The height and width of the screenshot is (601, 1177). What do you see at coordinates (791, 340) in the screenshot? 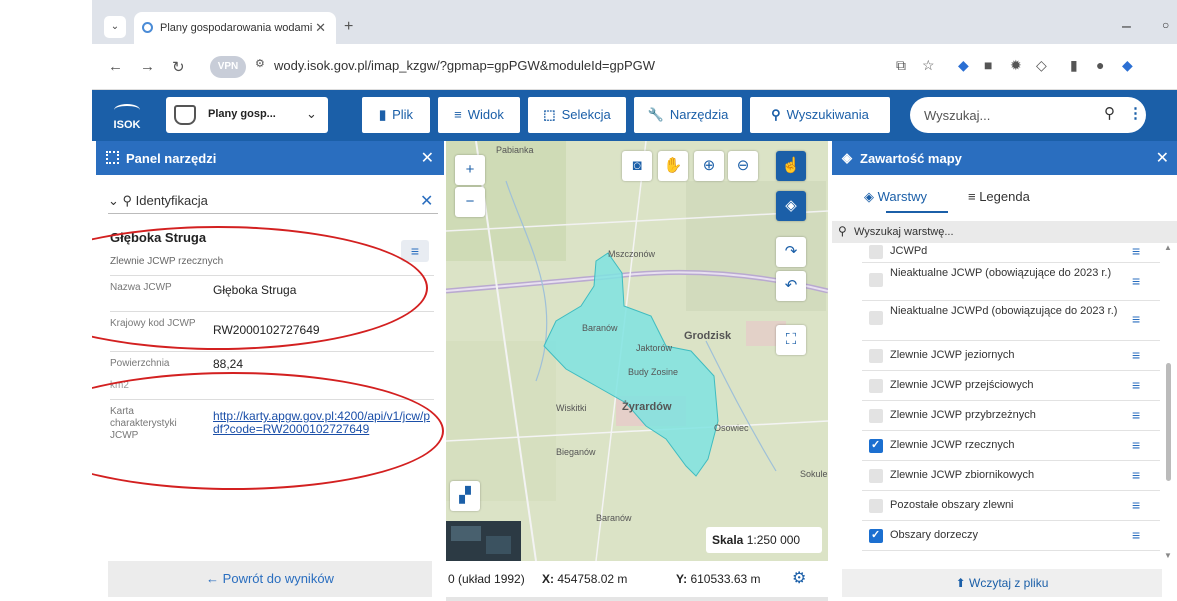
I see `fullscreen-icon: ⛶` at bounding box center [791, 340].